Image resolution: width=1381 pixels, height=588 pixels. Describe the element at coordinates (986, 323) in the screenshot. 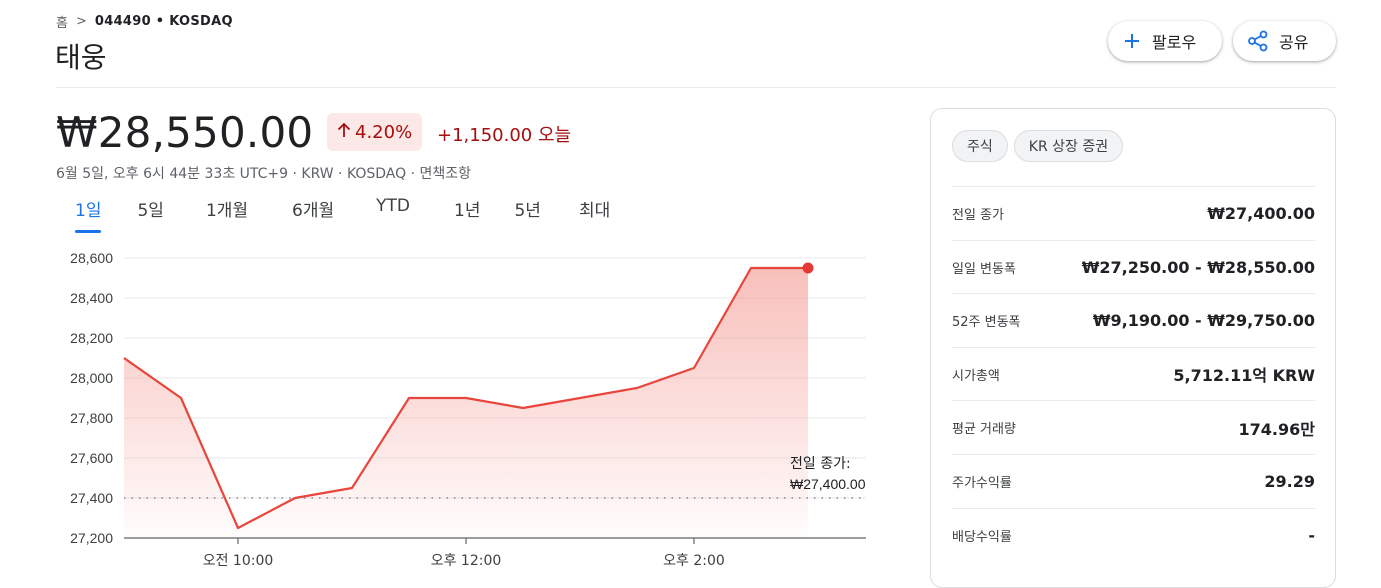

I see `stat-label: 52주 변동폭` at that location.